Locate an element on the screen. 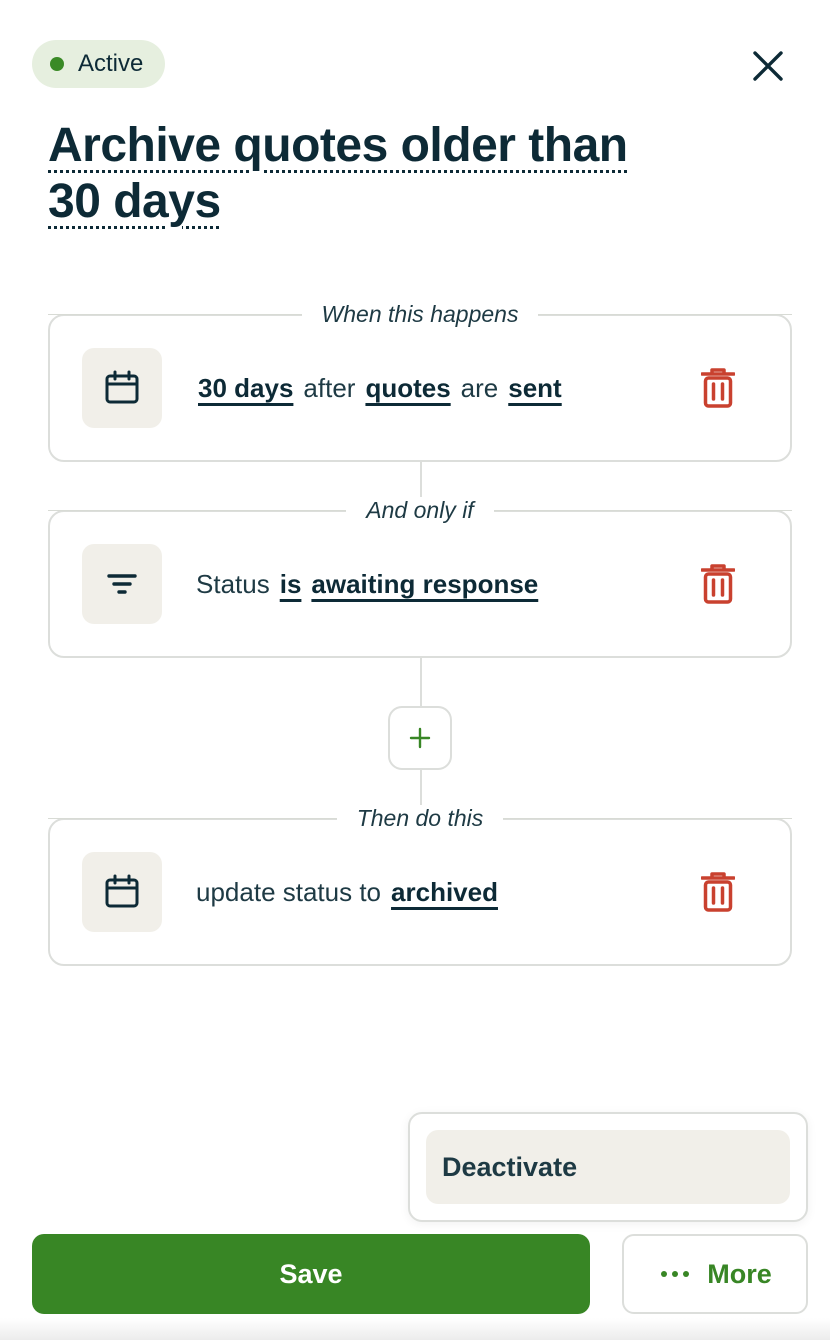 This screenshot has width=830, height=1340. action-value-token: archived is located at coordinates (444, 892).